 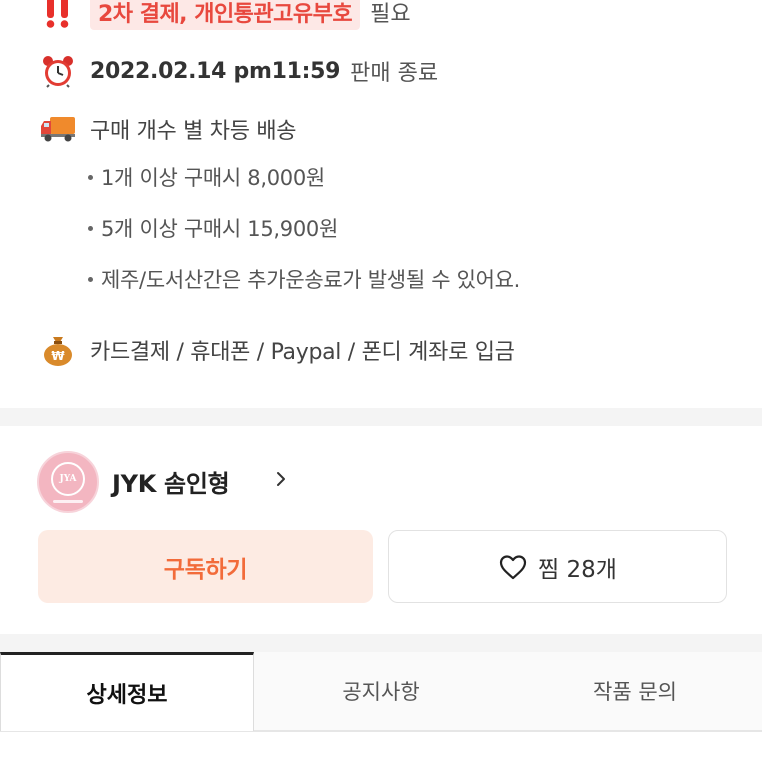 I want to click on payment-notice-highlight: 2차 결제, 개인통관고유부호, so click(x=225, y=15).